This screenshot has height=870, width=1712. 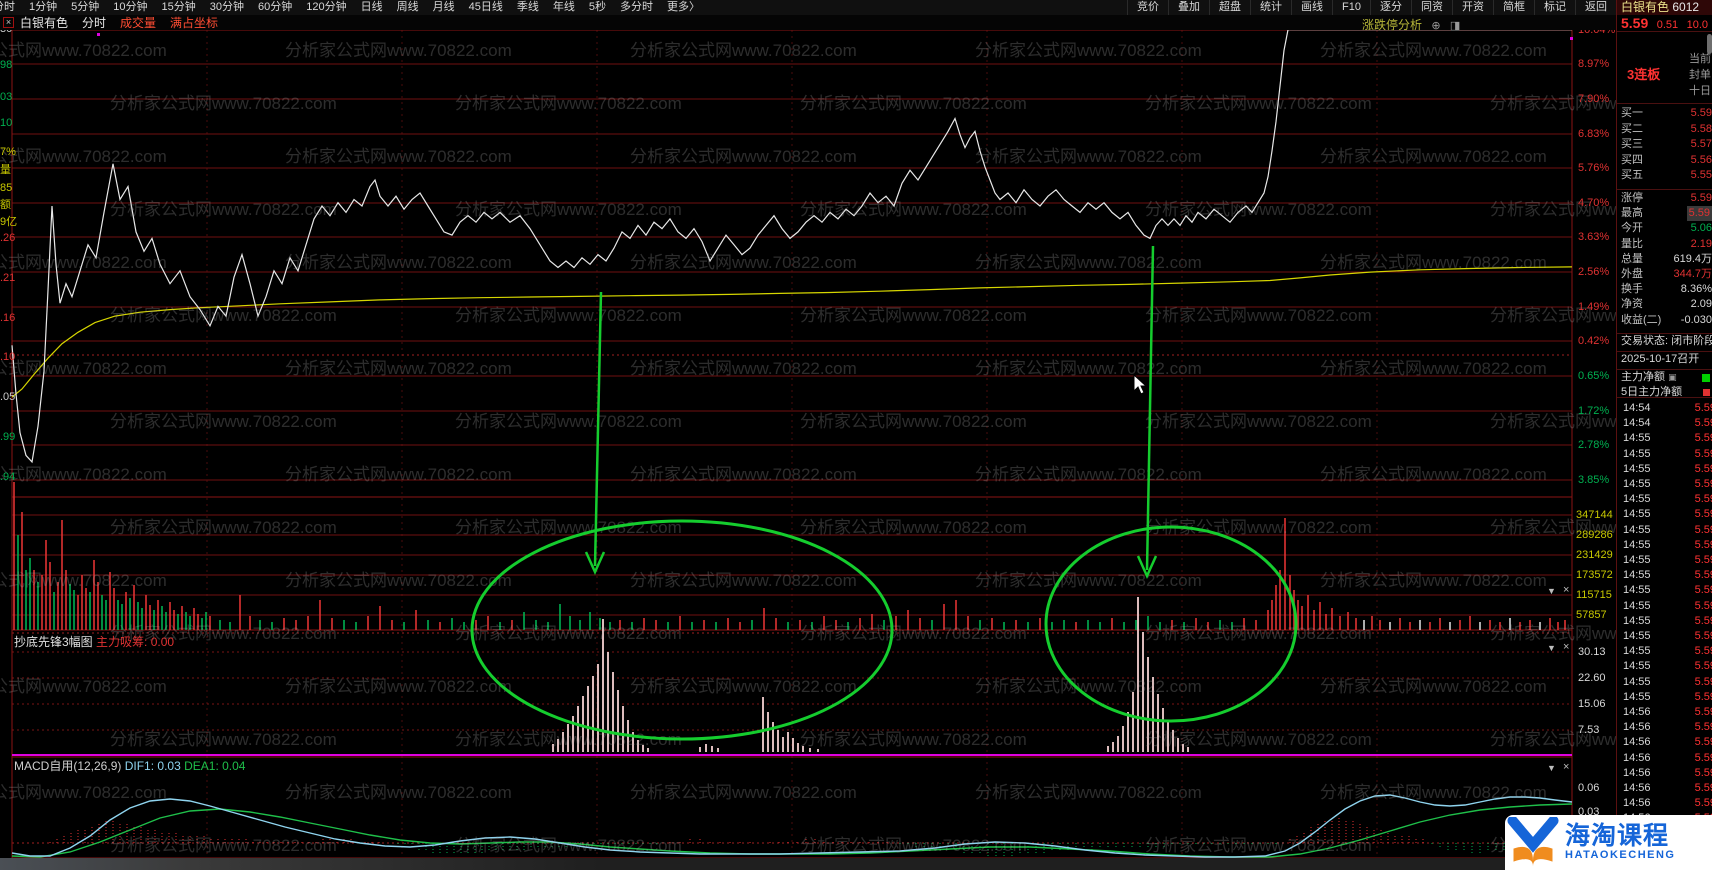 What do you see at coordinates (275, 7) in the screenshot?
I see `menu-item-period: 60分钟` at bounding box center [275, 7].